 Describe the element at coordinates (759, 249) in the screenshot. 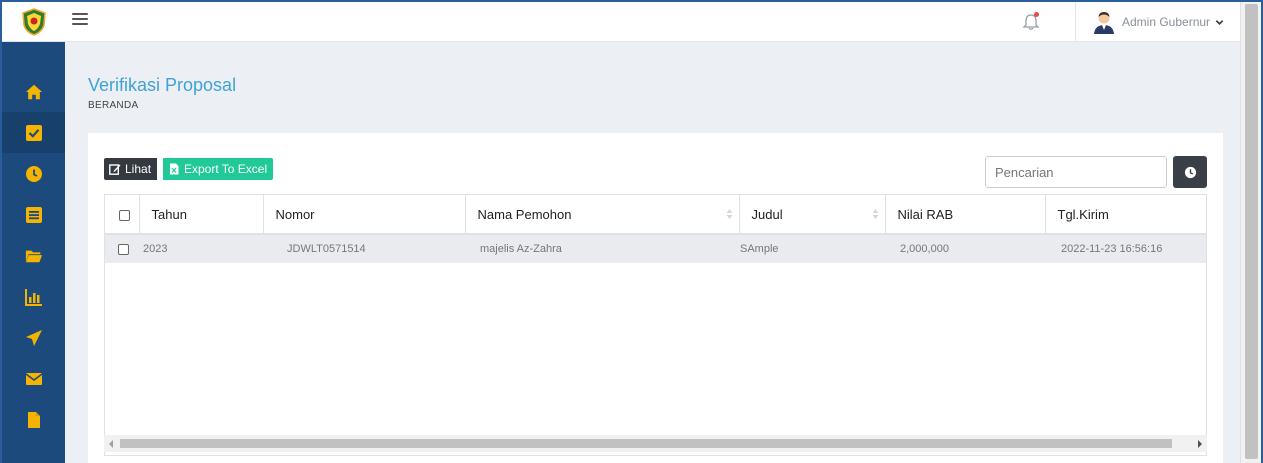

I see `cell-judul: SAmple` at that location.